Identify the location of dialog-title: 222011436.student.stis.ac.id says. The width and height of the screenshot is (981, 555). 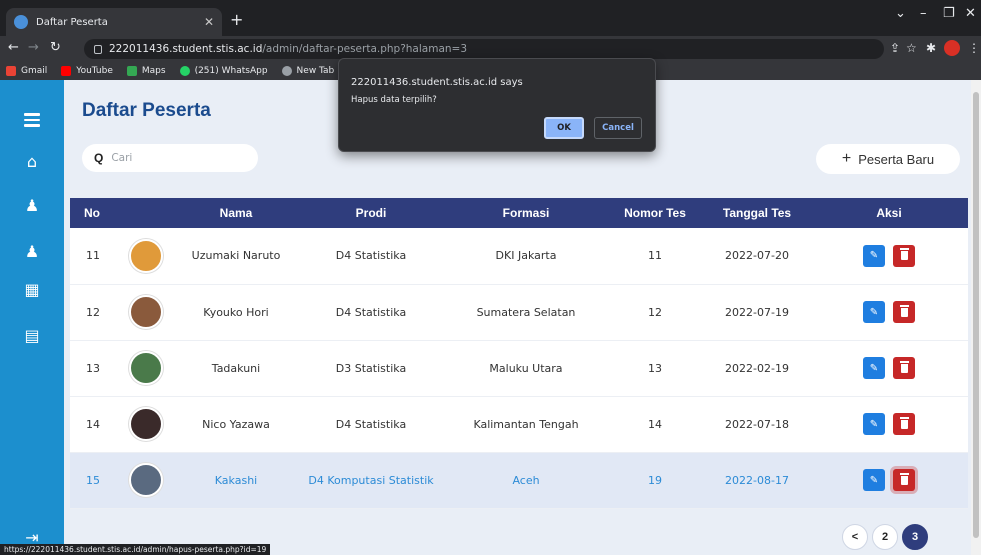
(437, 82).